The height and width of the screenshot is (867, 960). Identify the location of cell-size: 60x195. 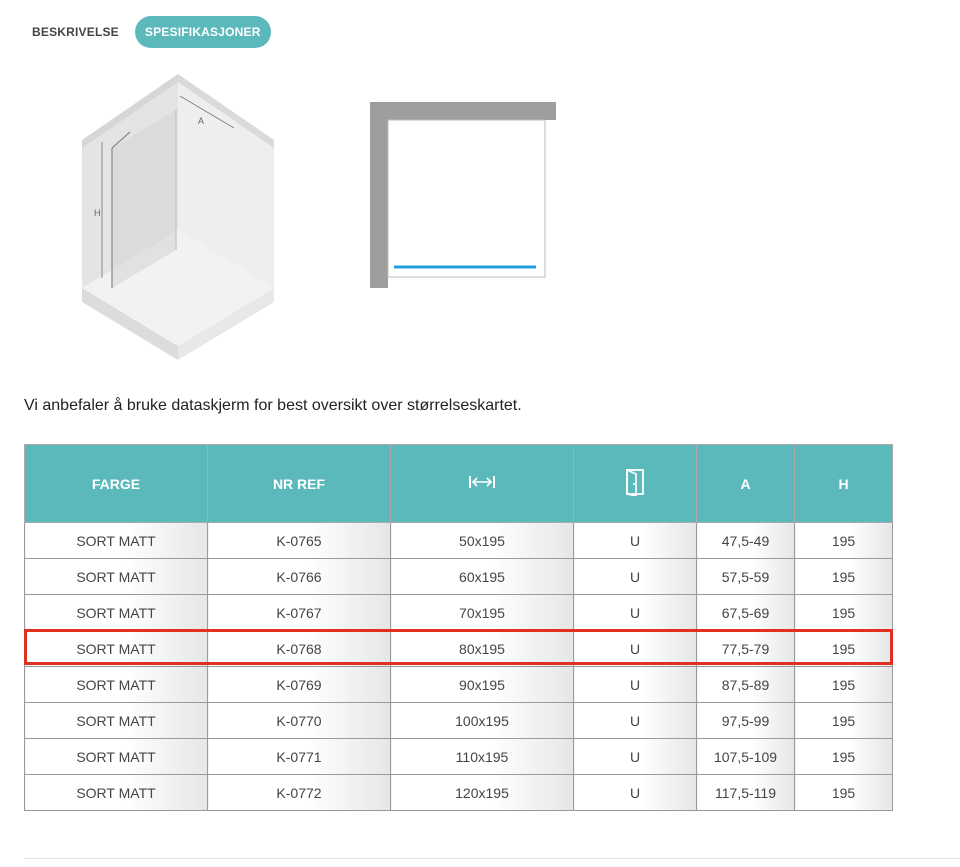
(482, 576).